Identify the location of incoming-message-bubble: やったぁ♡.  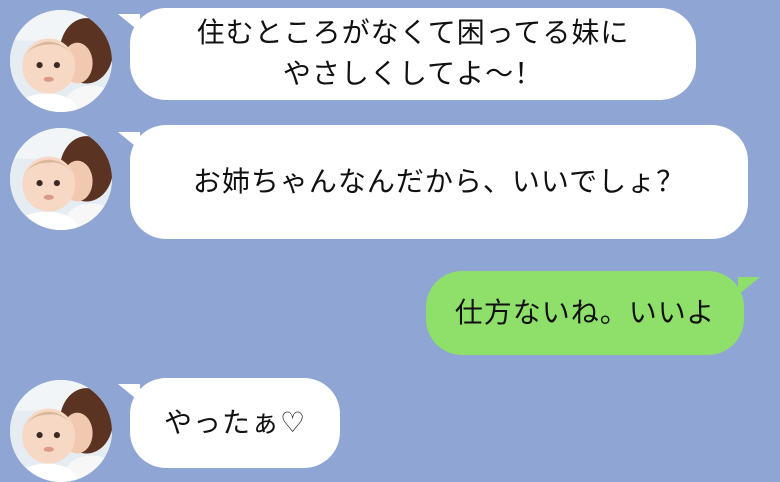
(235, 423).